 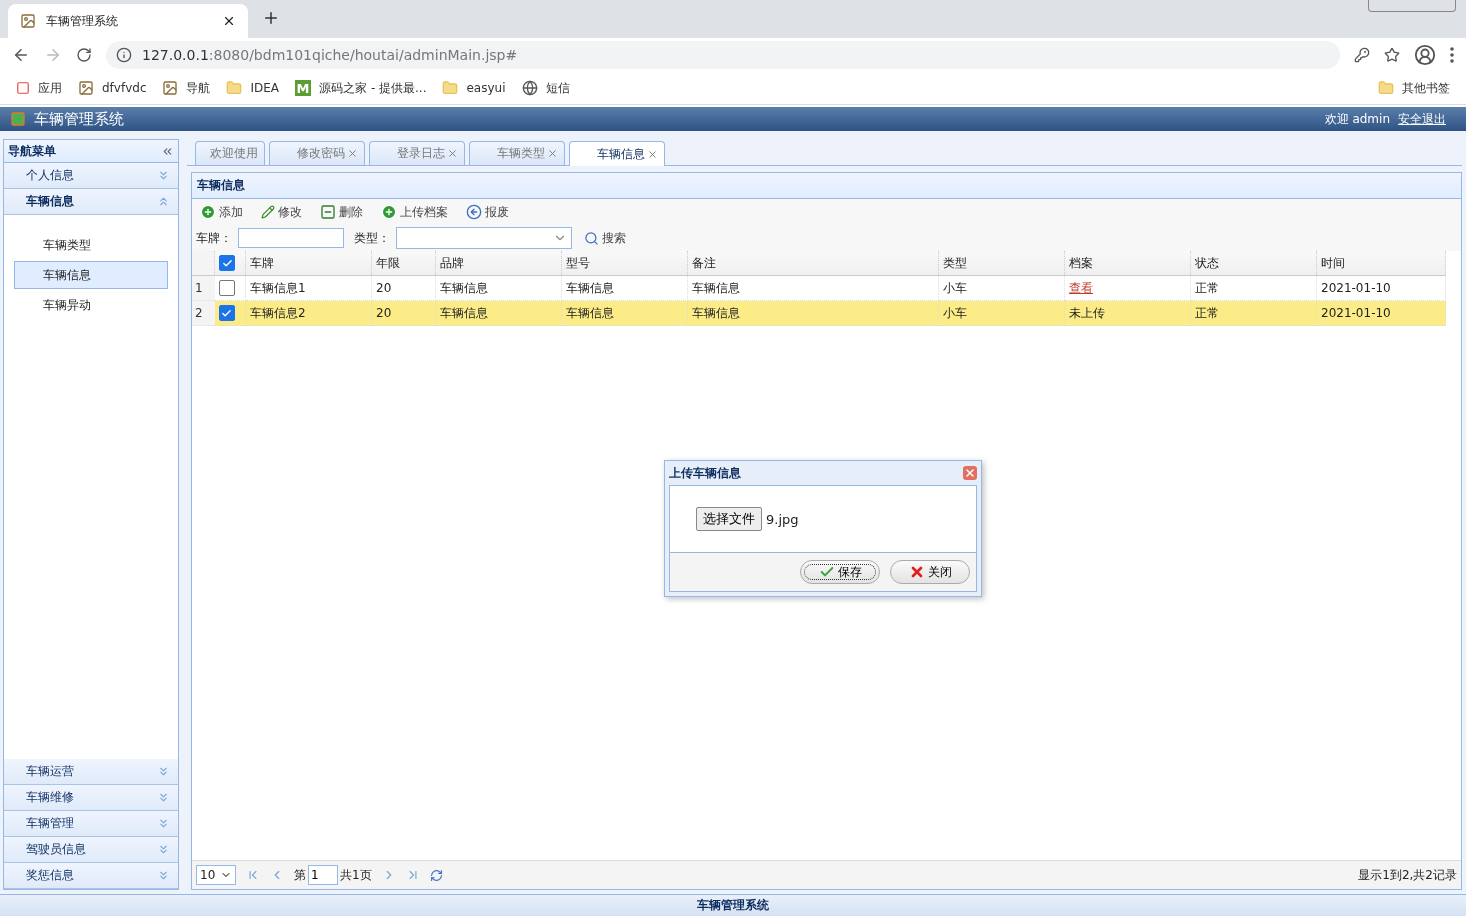 I want to click on bookmark: dfvfvdc, so click(x=124, y=88).